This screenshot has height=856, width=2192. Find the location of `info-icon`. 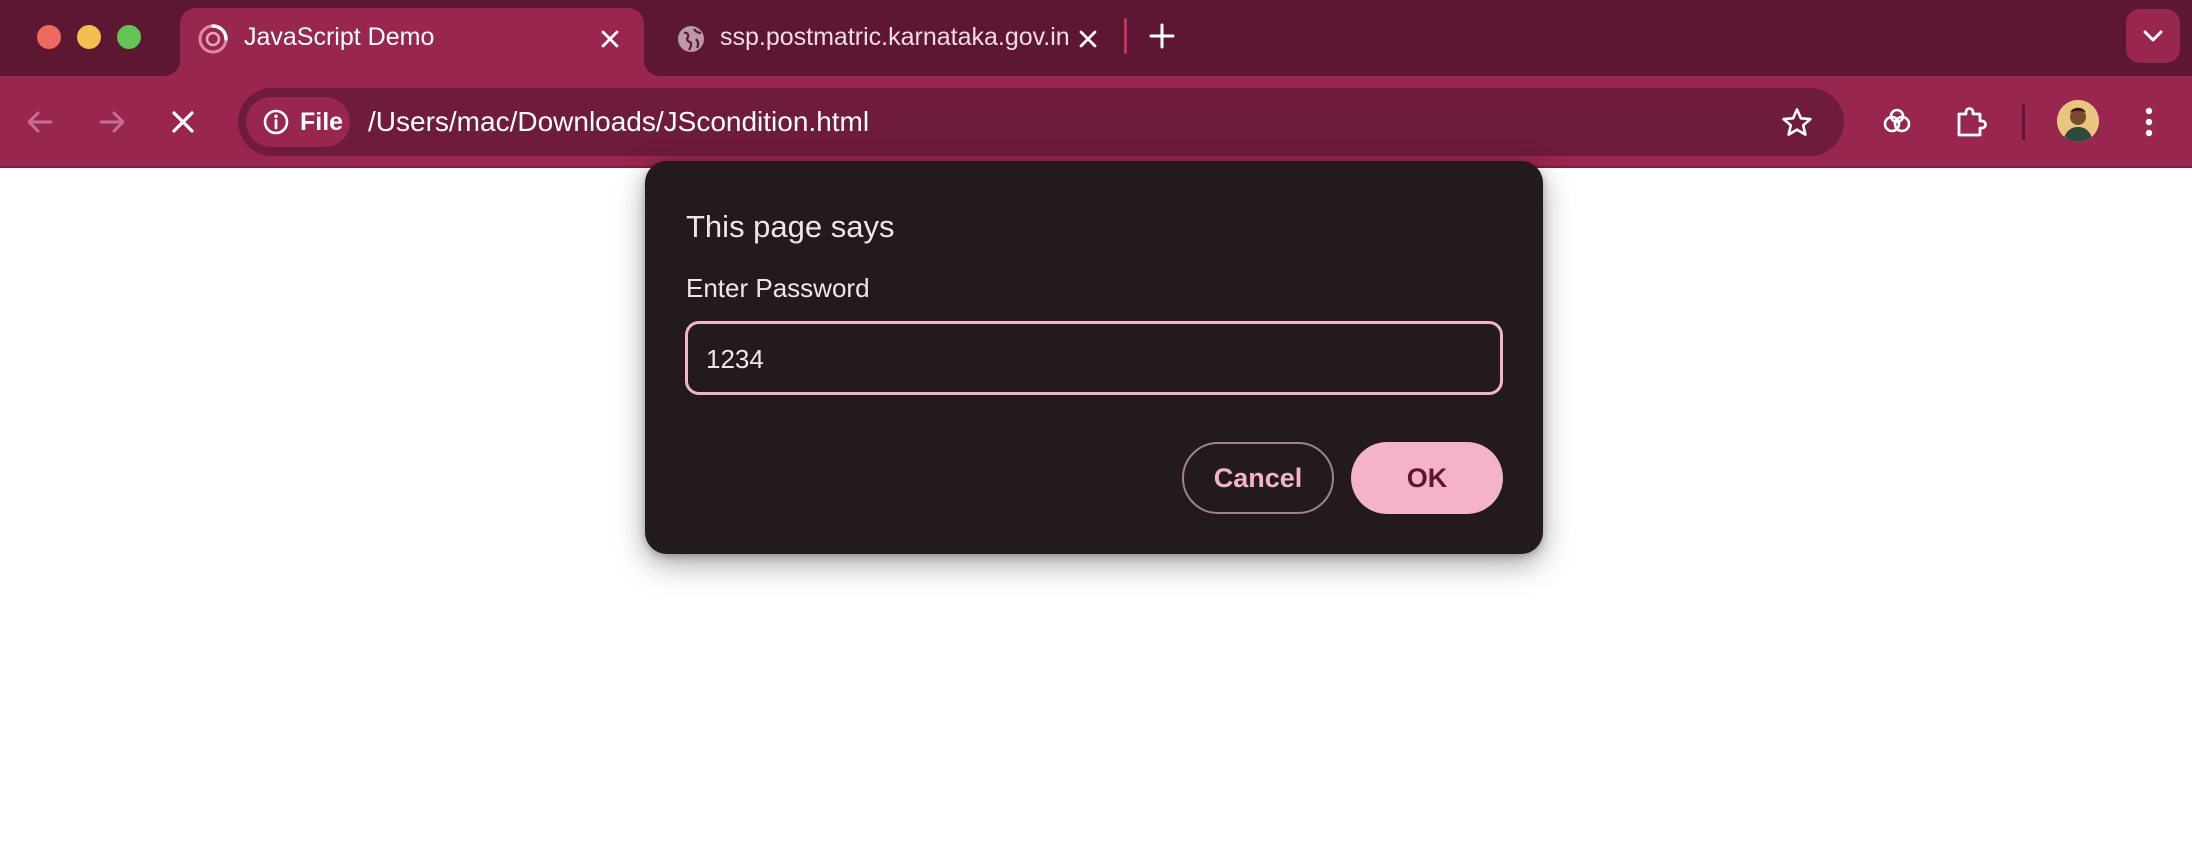

info-icon is located at coordinates (276, 122).